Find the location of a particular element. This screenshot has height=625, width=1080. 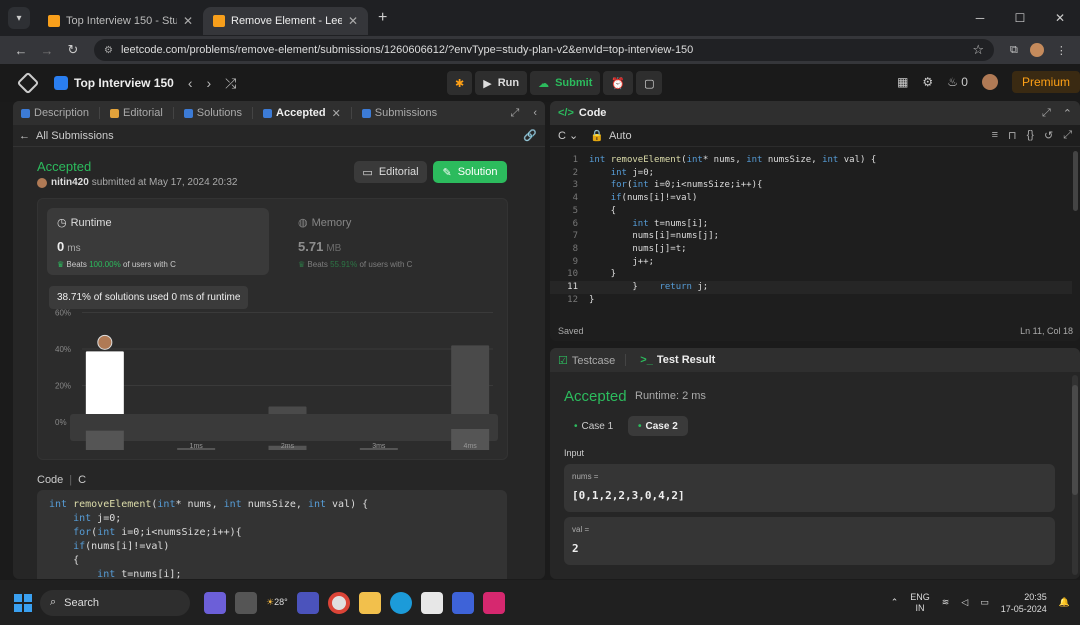

editor-scrollbar is located at coordinates (1075, 181).